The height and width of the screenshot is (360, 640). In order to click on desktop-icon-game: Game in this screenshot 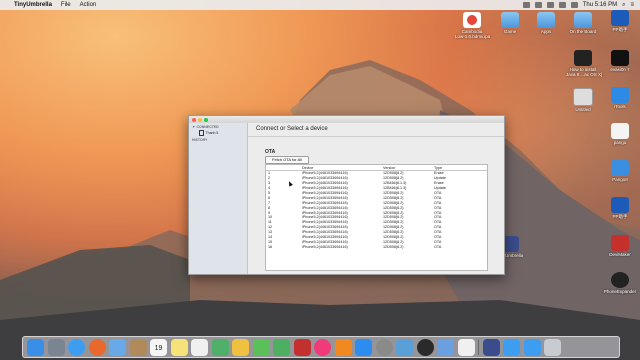, I will do `click(510, 23)`.